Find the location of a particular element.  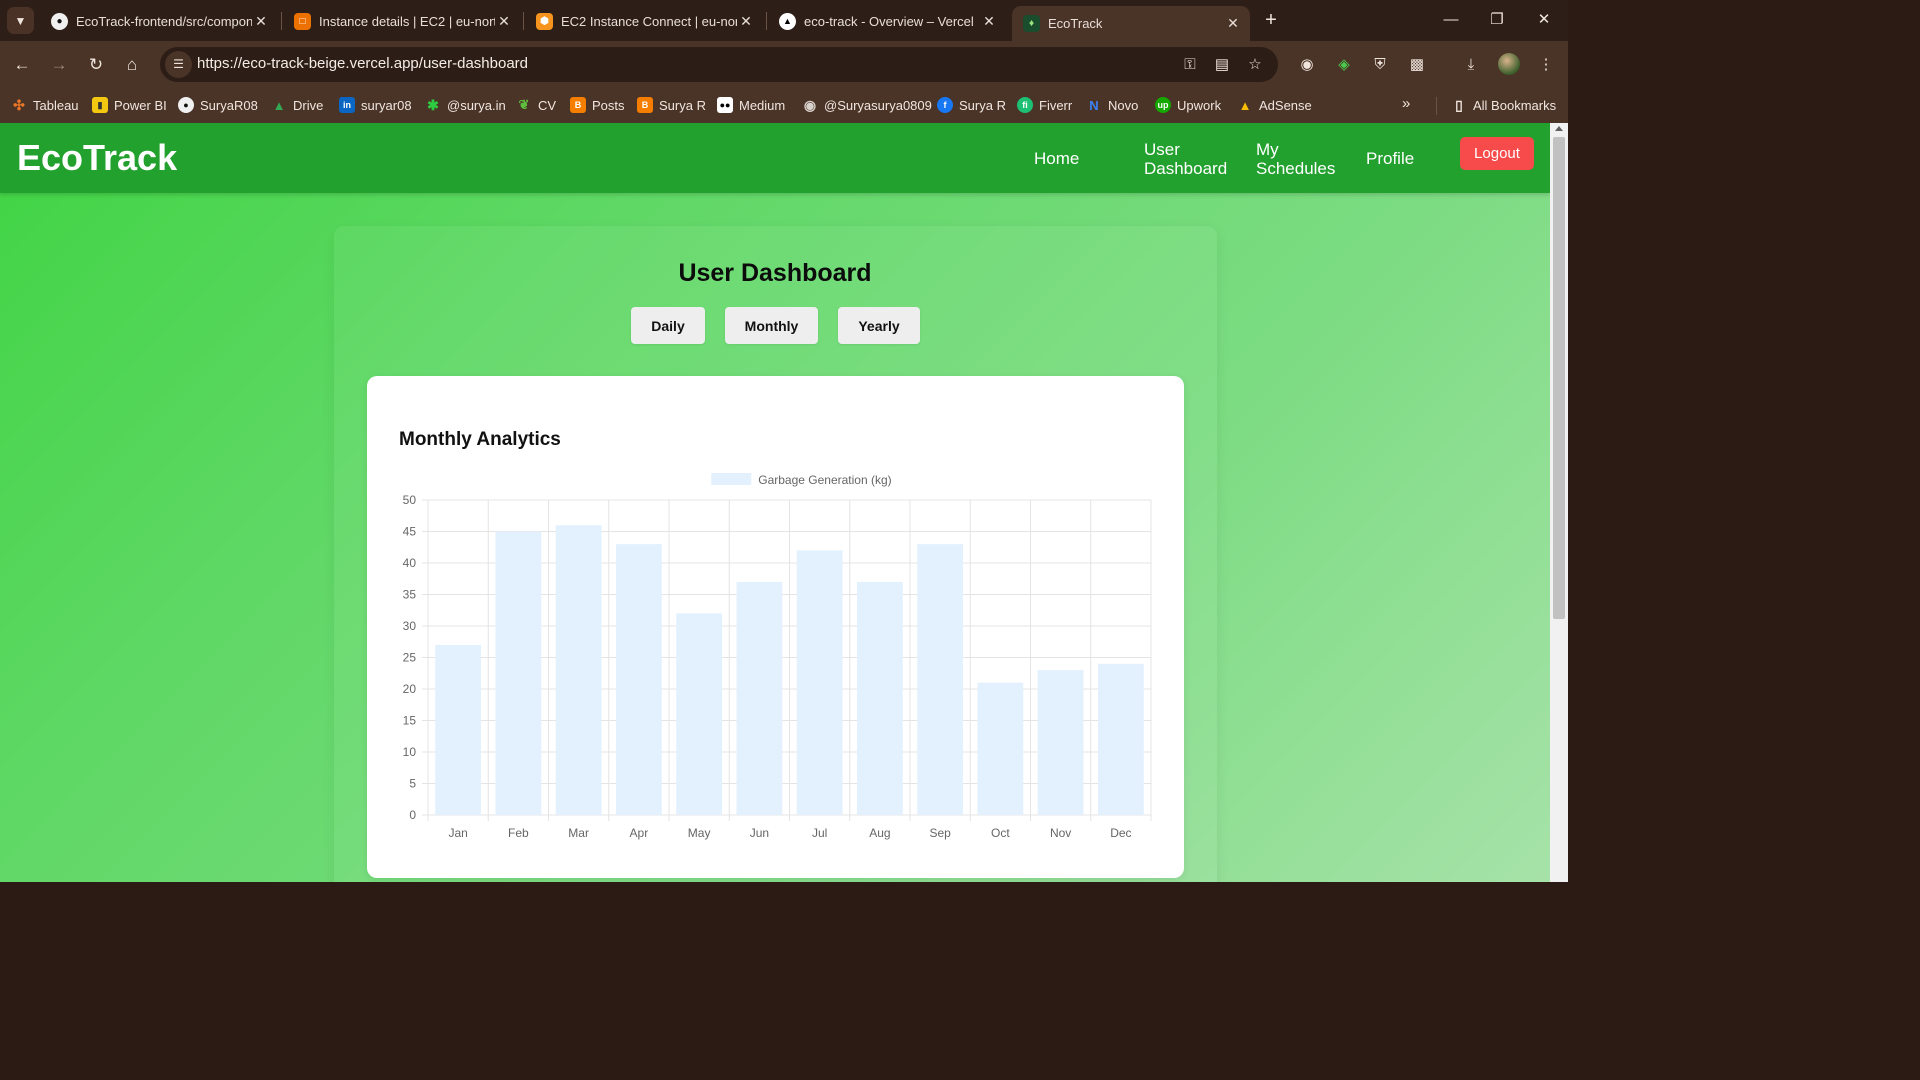

bookmark-surya-r-blog: B Surya R is located at coordinates (671, 105).